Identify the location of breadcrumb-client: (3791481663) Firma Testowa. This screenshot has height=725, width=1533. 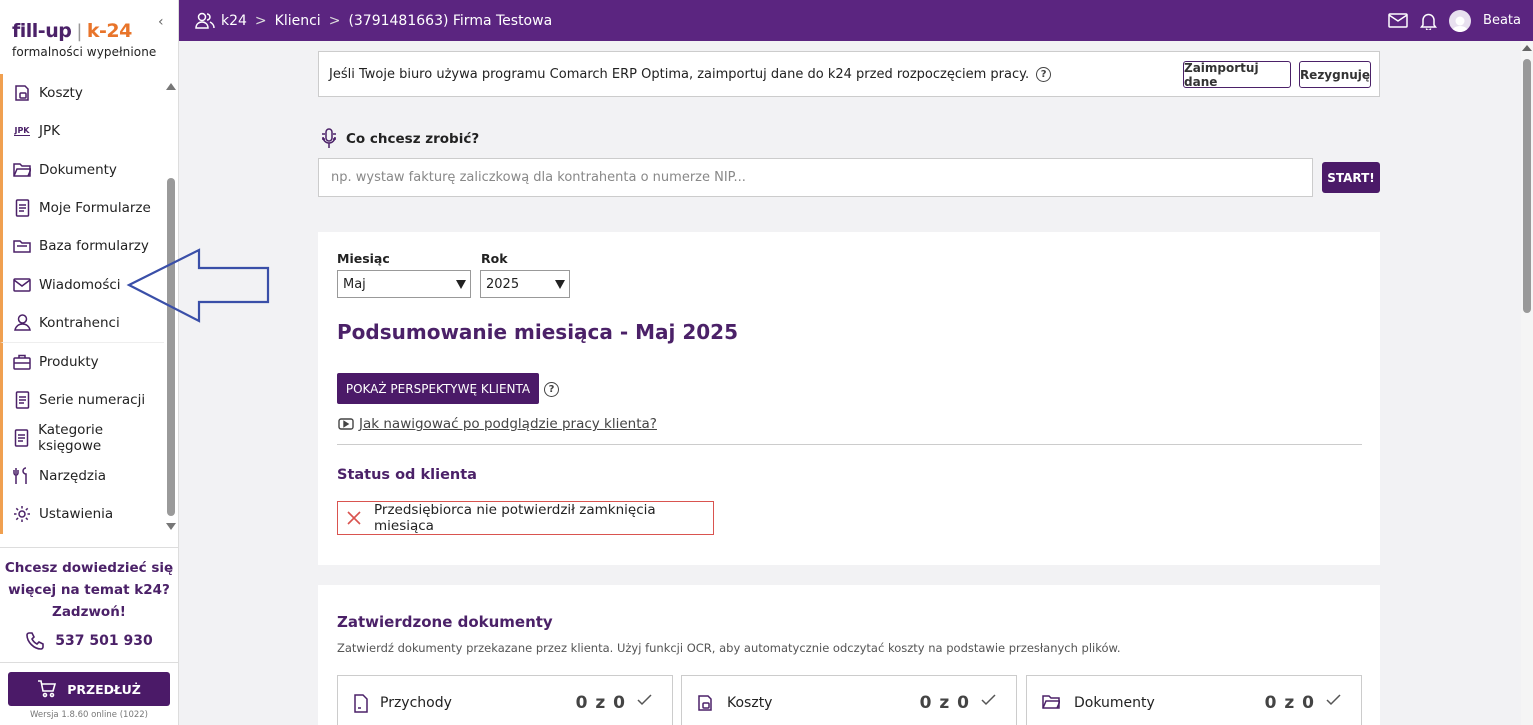
(450, 20).